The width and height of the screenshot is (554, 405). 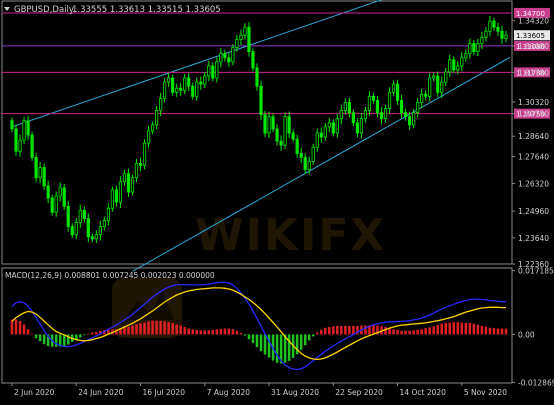 I want to click on price-tick-label: 1.24960, so click(x=533, y=211).